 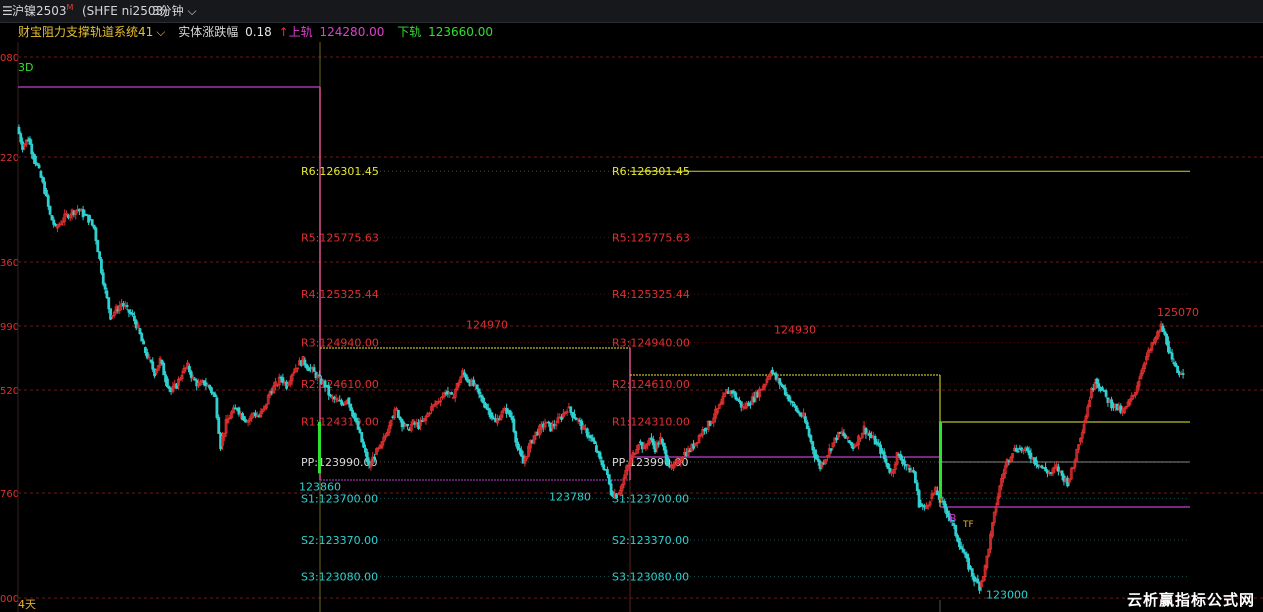 What do you see at coordinates (1178, 312) in the screenshot?
I see `price-annotation: 125070` at bounding box center [1178, 312].